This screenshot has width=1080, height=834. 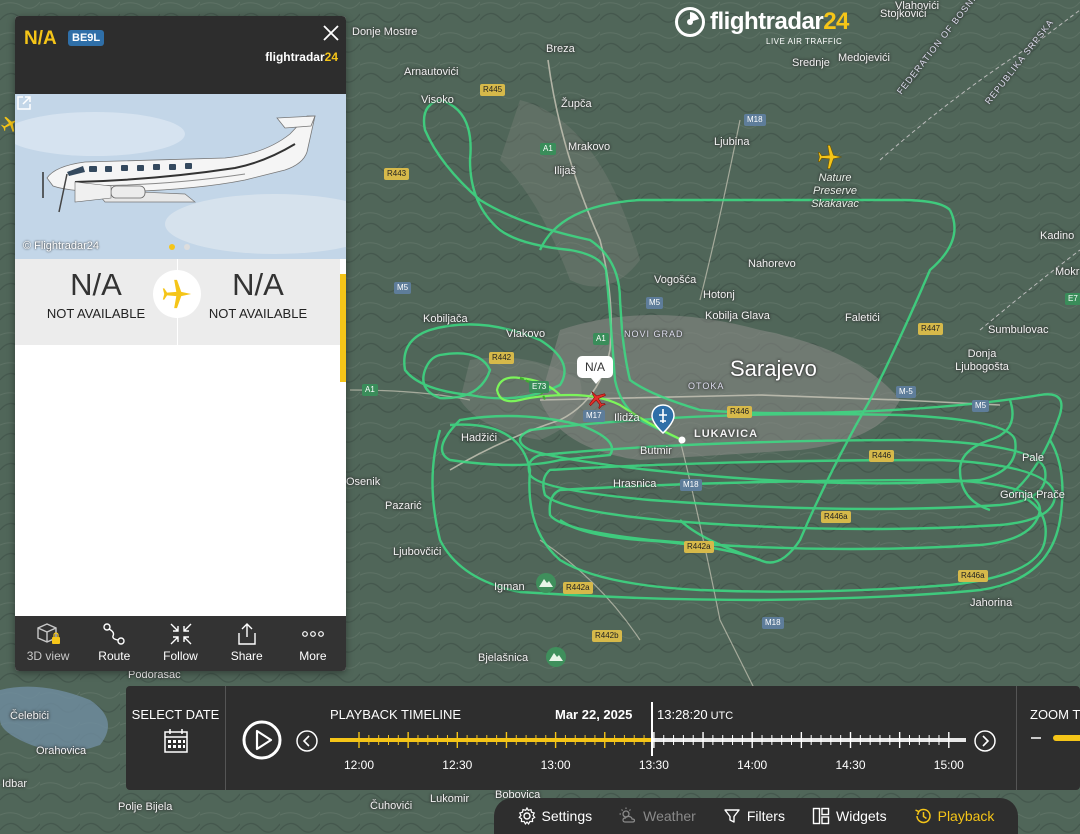 What do you see at coordinates (180, 656) in the screenshot?
I see `follow-label: Follow` at bounding box center [180, 656].